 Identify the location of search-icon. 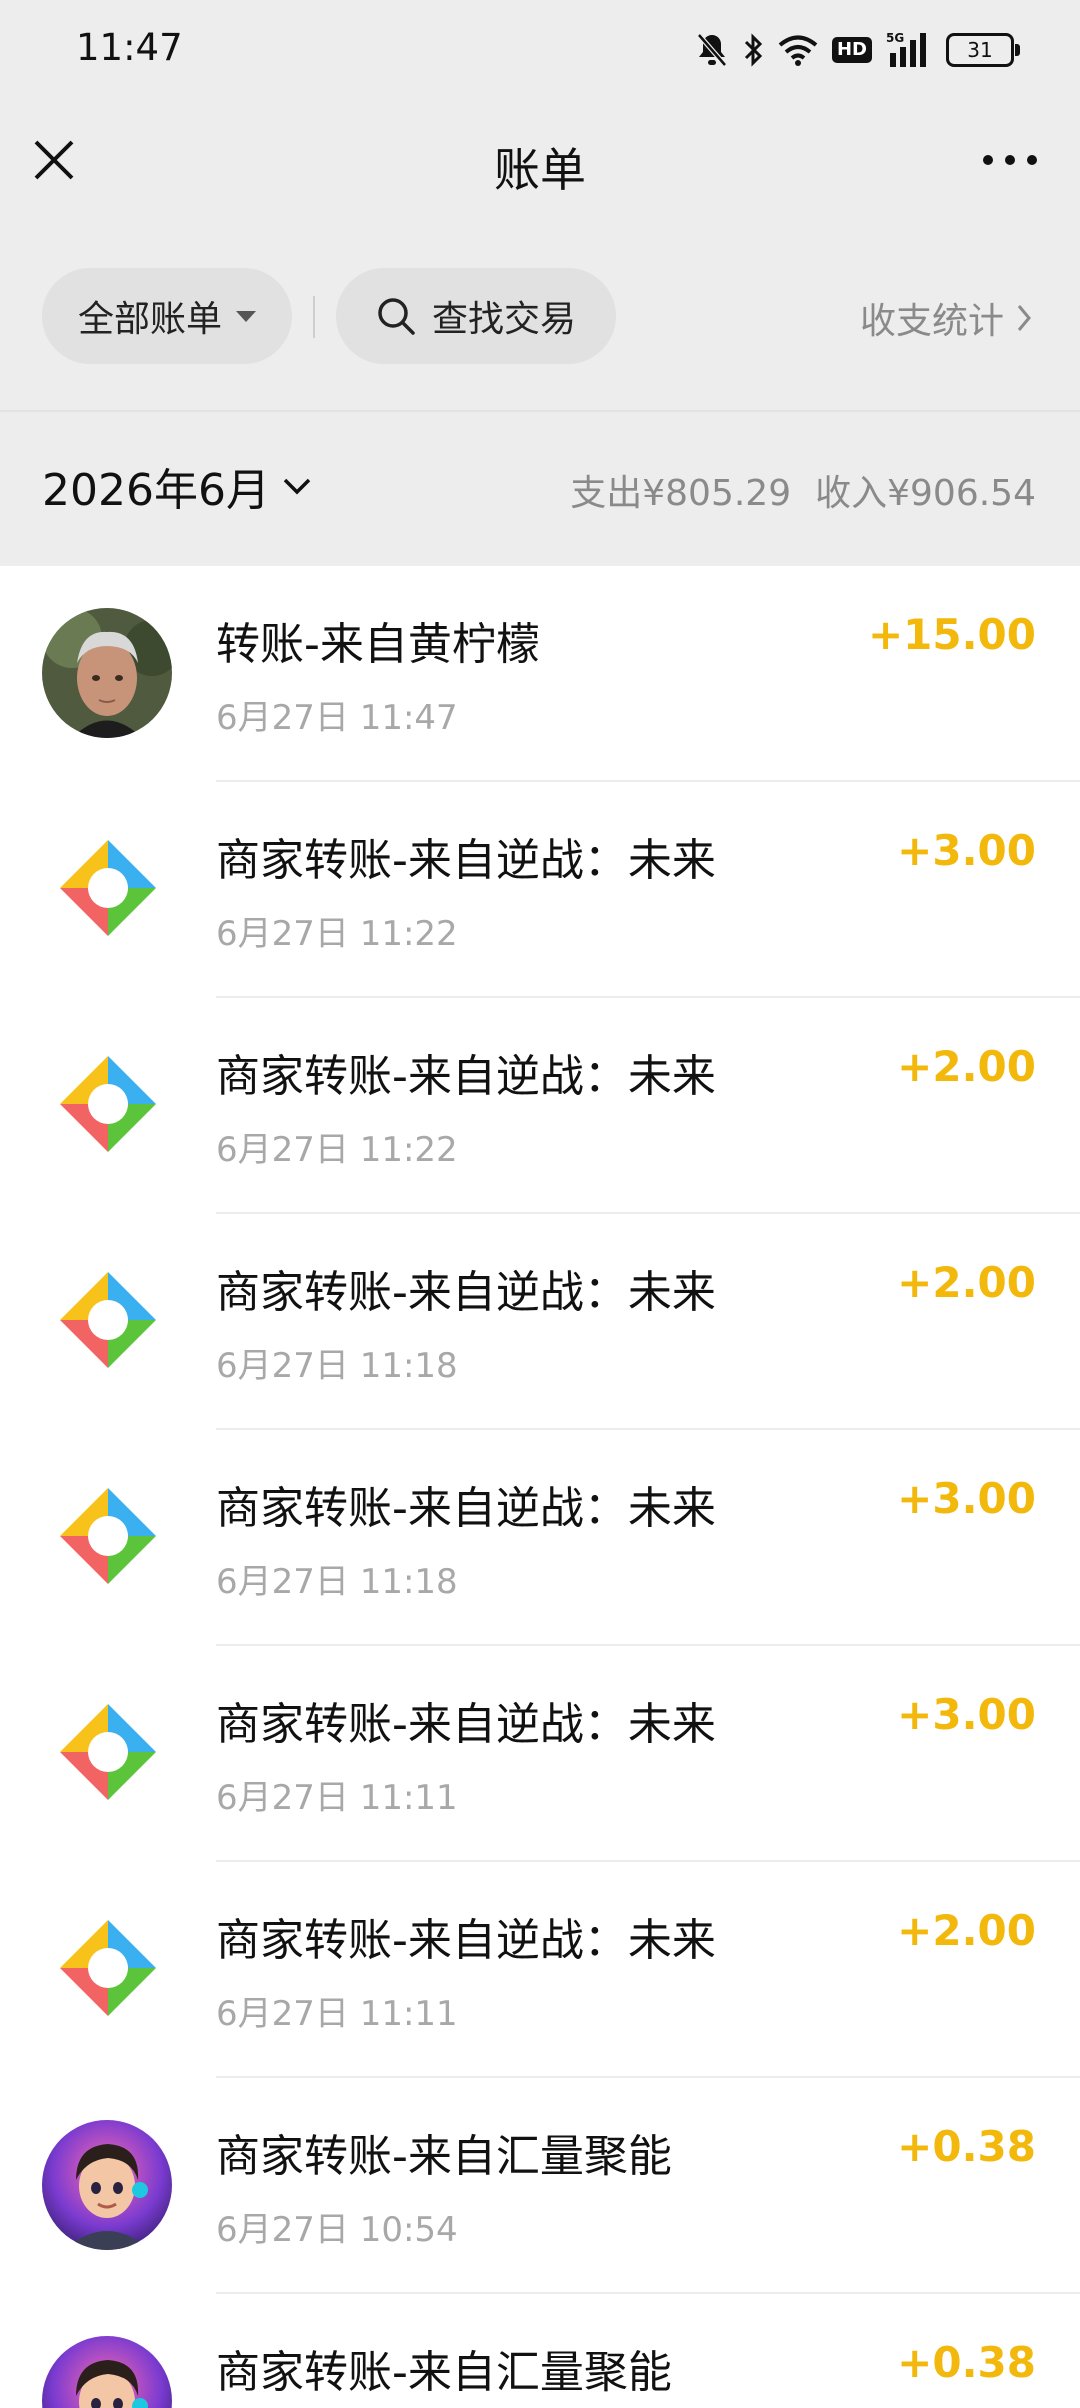
(396, 316).